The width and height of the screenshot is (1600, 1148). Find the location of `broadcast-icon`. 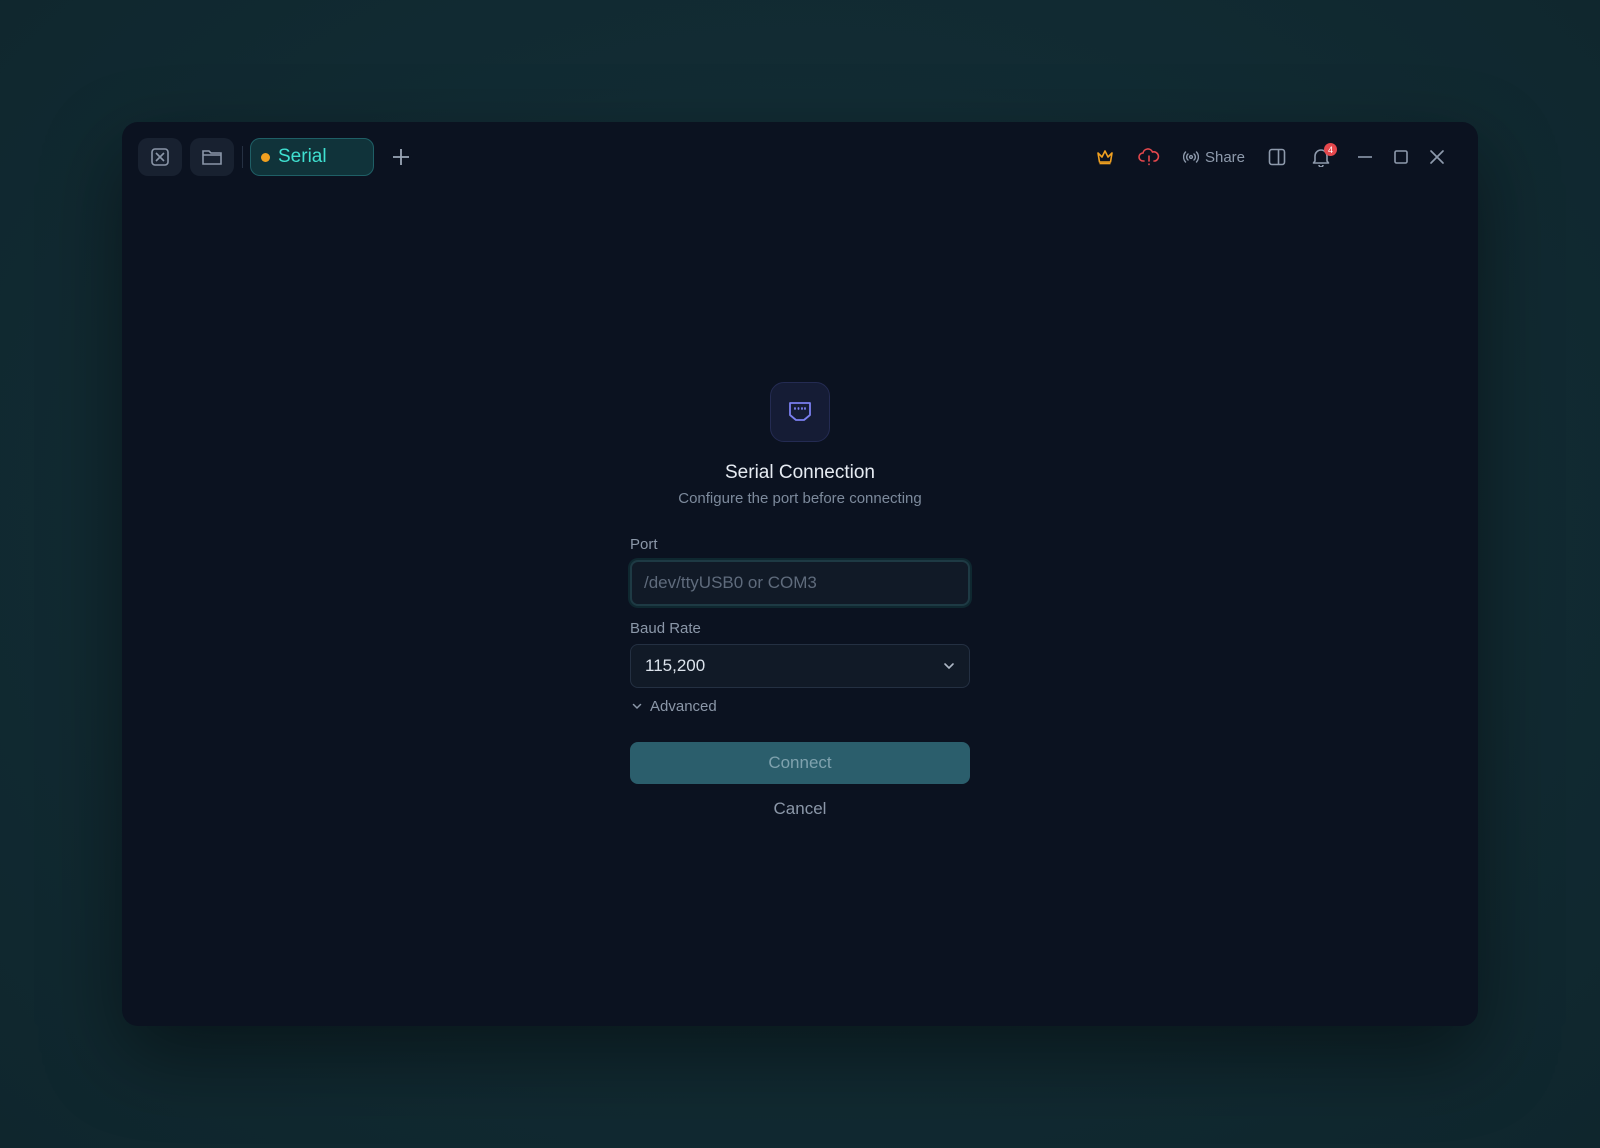

broadcast-icon is located at coordinates (1190, 157).